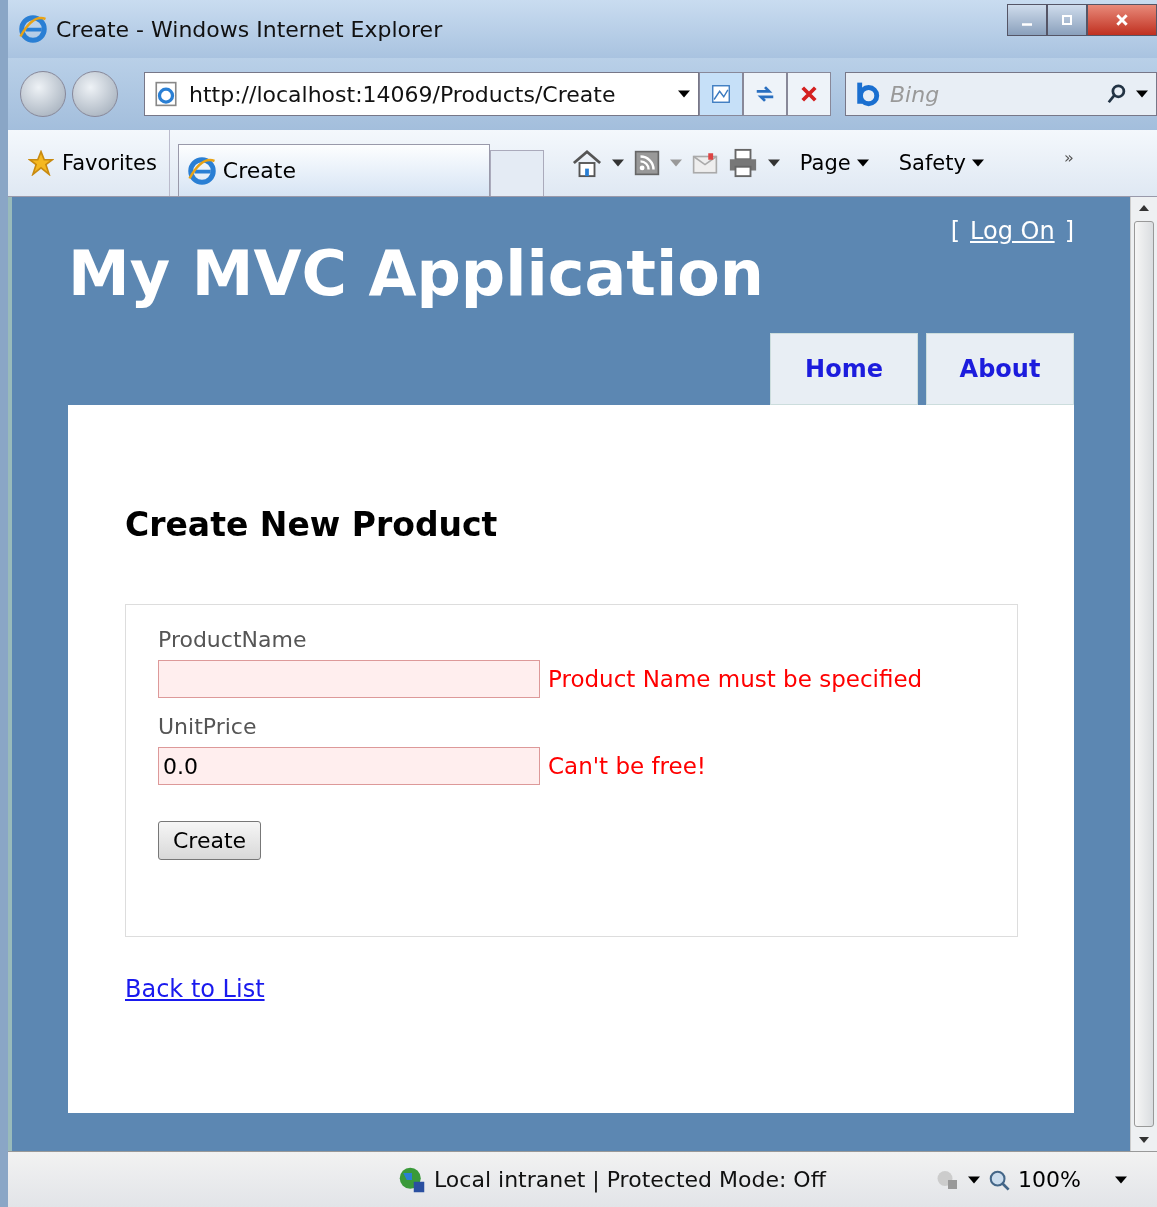 The width and height of the screenshot is (1157, 1207). What do you see at coordinates (735, 679) in the screenshot?
I see `validation-message: Product Name must be specified` at bounding box center [735, 679].